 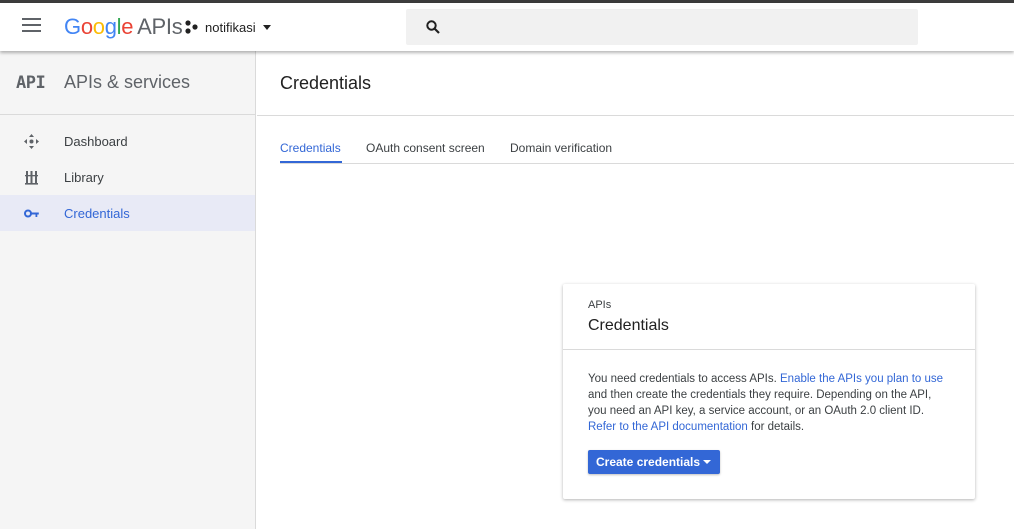 I want to click on tab-credentials: Credentials, so click(x=310, y=148).